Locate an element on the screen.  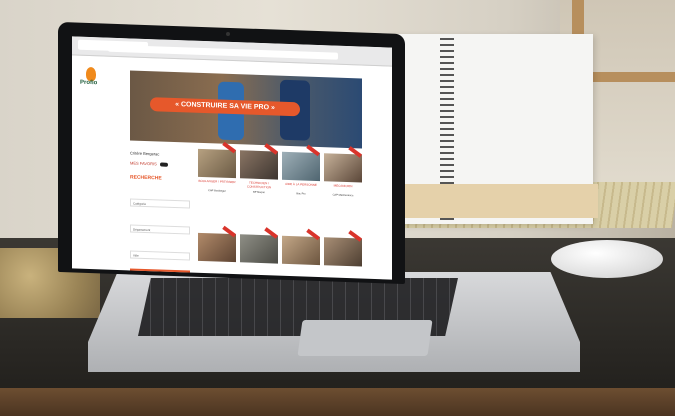
result-card: AIDE À LA PERSONNE Bac Pro is located at coordinates (301, 177).